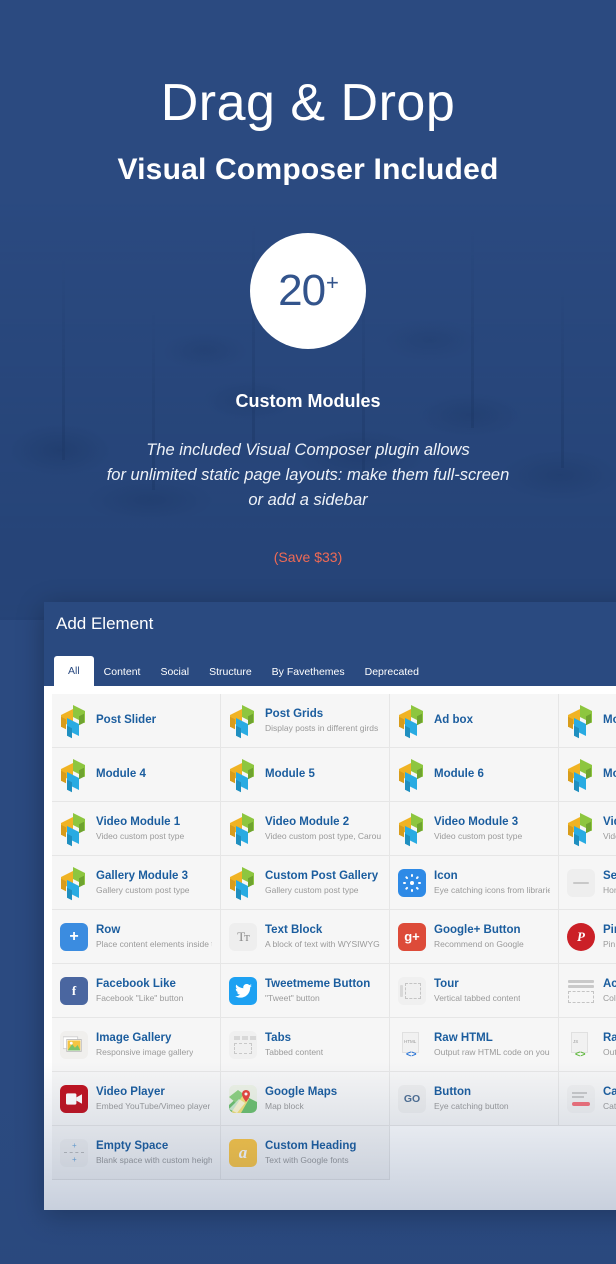 This screenshot has width=616, height=1264. What do you see at coordinates (392, 672) in the screenshot?
I see `tab-deprecated: Deprecated` at bounding box center [392, 672].